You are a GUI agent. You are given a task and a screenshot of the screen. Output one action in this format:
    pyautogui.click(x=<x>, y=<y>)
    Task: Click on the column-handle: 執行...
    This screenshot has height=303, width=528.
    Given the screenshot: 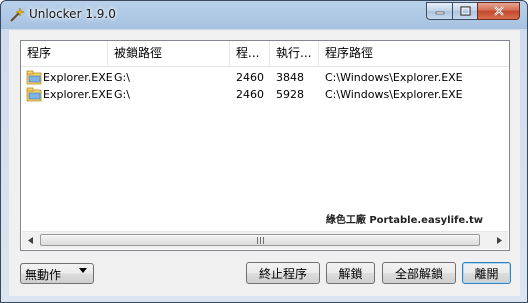 What is the action you would take?
    pyautogui.click(x=294, y=53)
    